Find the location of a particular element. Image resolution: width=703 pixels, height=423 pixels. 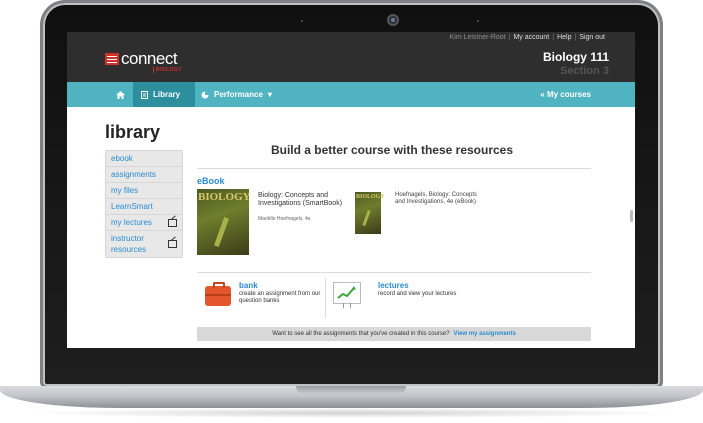

ebook-section-label: eBook is located at coordinates (211, 181).